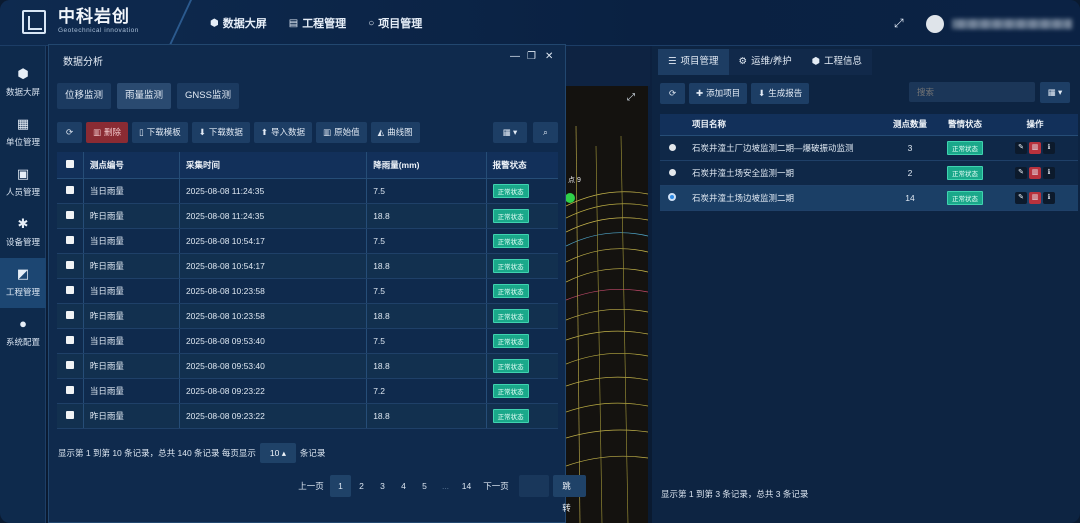  I want to click on raw-value-button: ▥ 原始值, so click(341, 132).